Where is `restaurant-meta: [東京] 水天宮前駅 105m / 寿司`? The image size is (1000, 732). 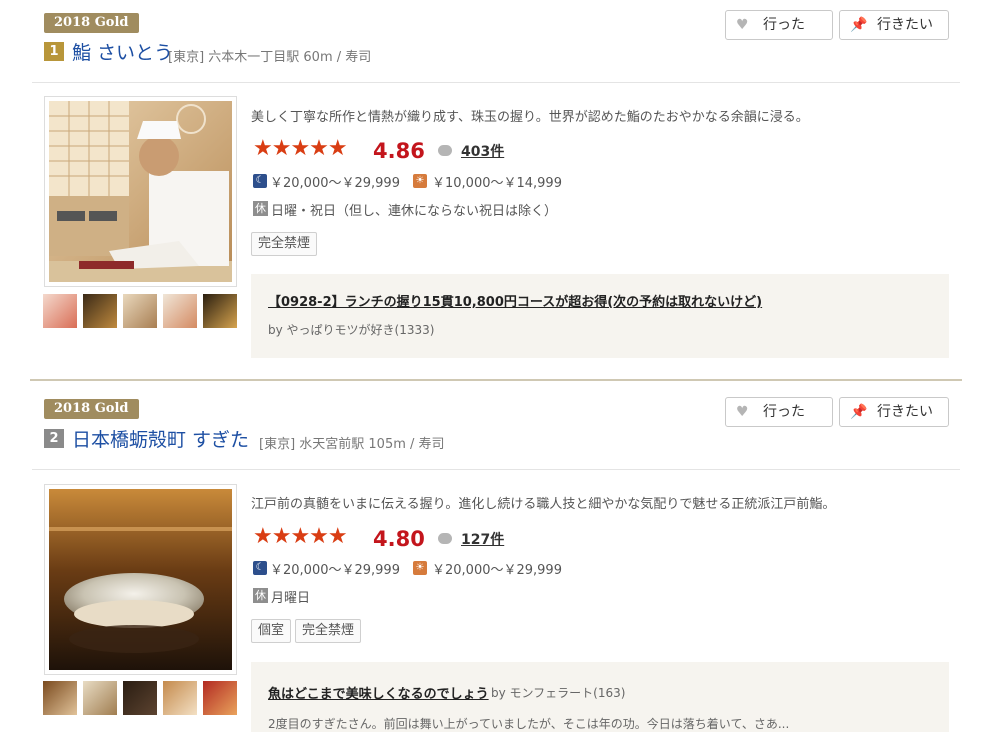
restaurant-meta: [東京] 水天宮前駅 105m / 寿司 is located at coordinates (352, 444).